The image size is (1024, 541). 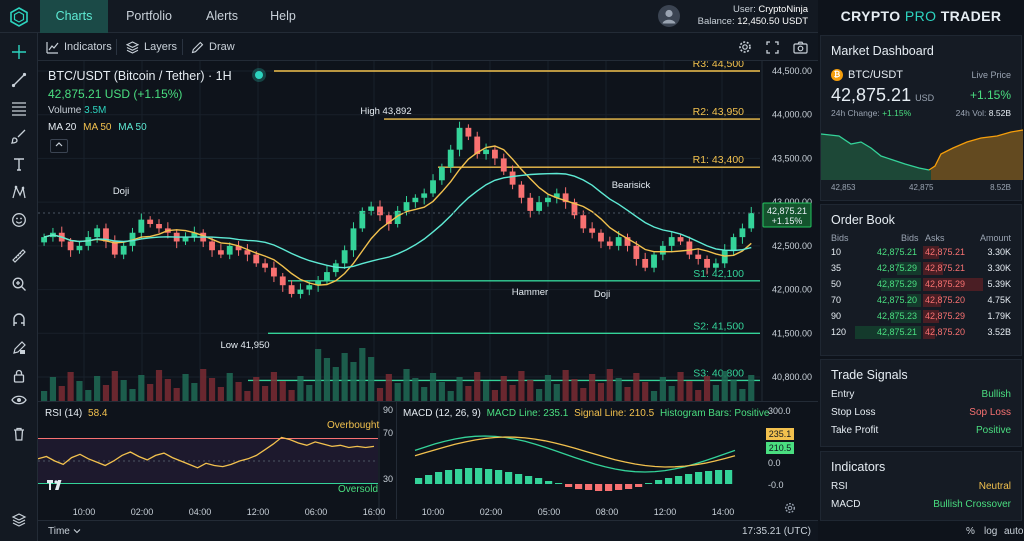 What do you see at coordinates (897, 252) in the screenshot?
I see `orderbook-bid-price: 42,875.21` at bounding box center [897, 252].